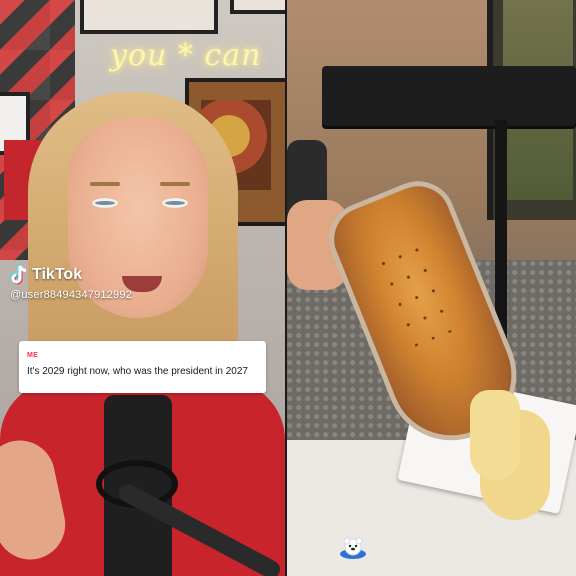 The image size is (576, 576). Describe the element at coordinates (501, 230) in the screenshot. I see `heater-post` at that location.